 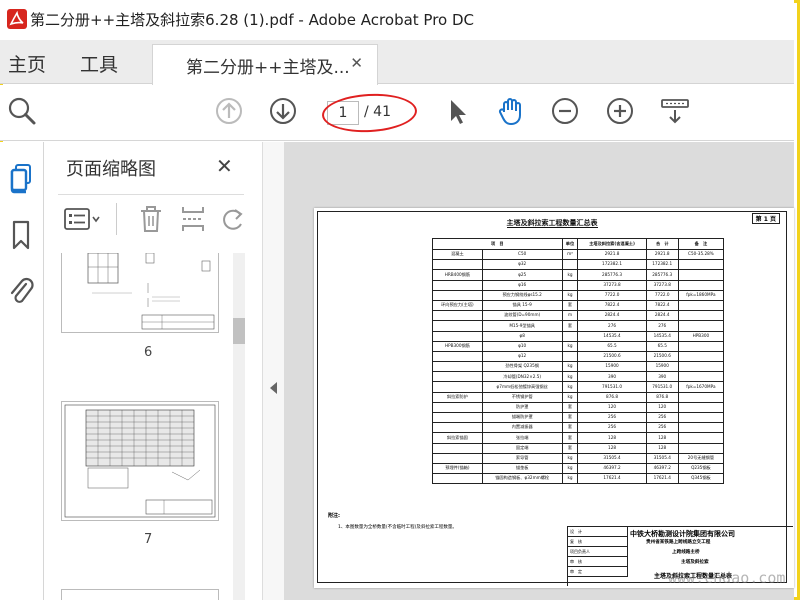 I want to click on table-row: 混凝土 C50 m³ 2921.8 2921.8 C50-35.28%, so click(x=578, y=254).